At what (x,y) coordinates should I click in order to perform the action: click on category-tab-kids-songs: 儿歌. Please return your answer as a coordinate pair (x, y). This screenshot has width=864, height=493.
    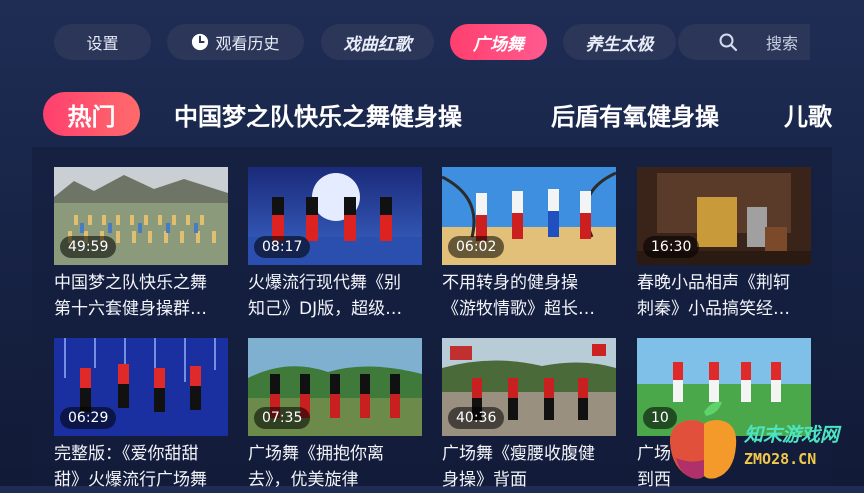
    Looking at the image, I should click on (808, 114).